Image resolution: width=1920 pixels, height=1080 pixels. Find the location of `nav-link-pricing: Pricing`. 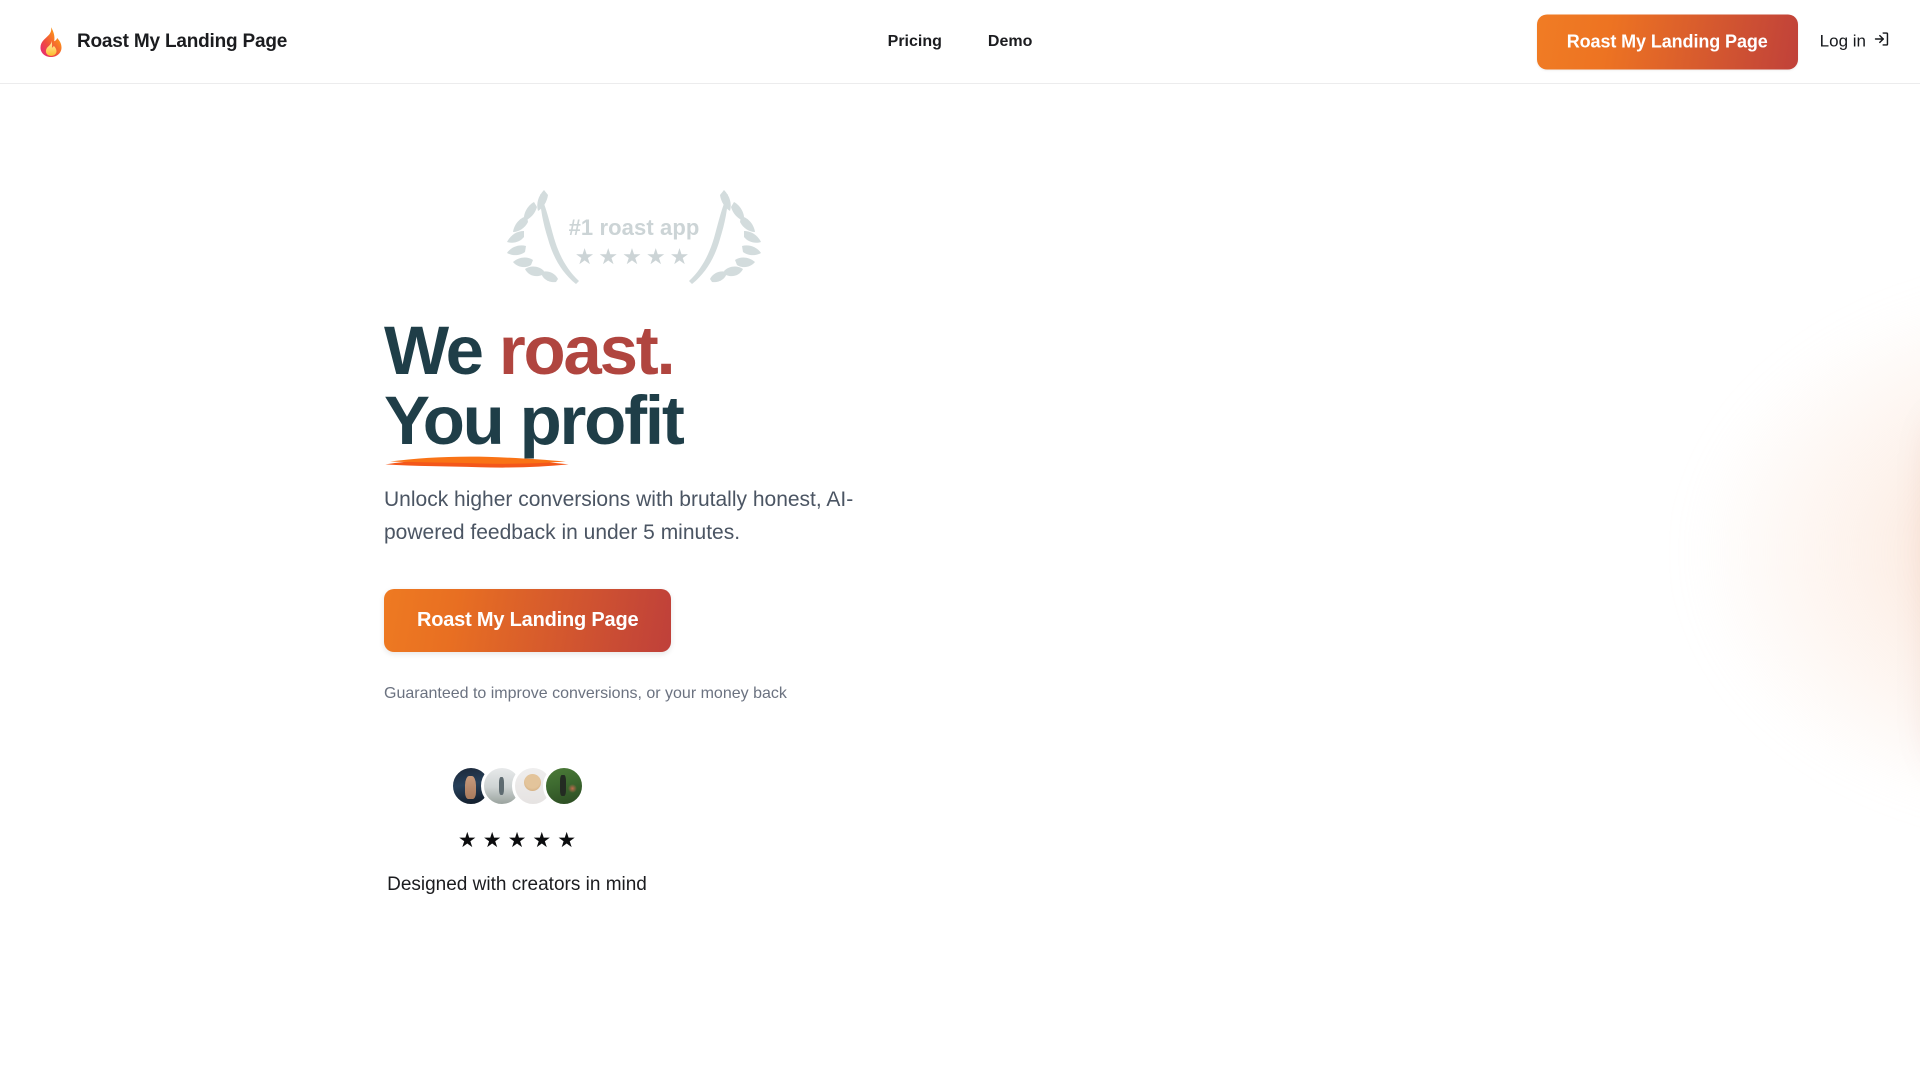

nav-link-pricing: Pricing is located at coordinates (915, 42).